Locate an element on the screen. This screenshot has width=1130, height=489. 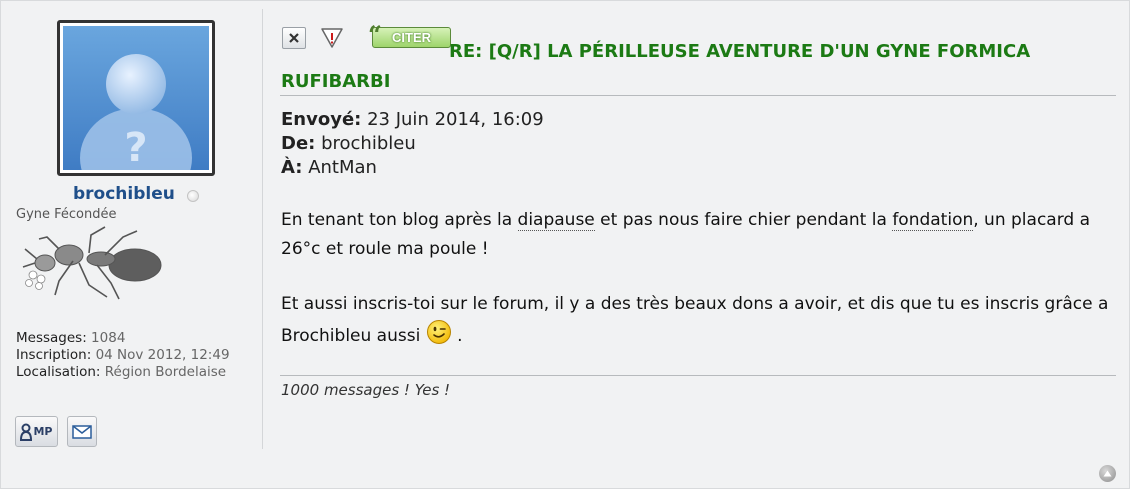
meta-to: À: AntMan is located at coordinates (412, 168).